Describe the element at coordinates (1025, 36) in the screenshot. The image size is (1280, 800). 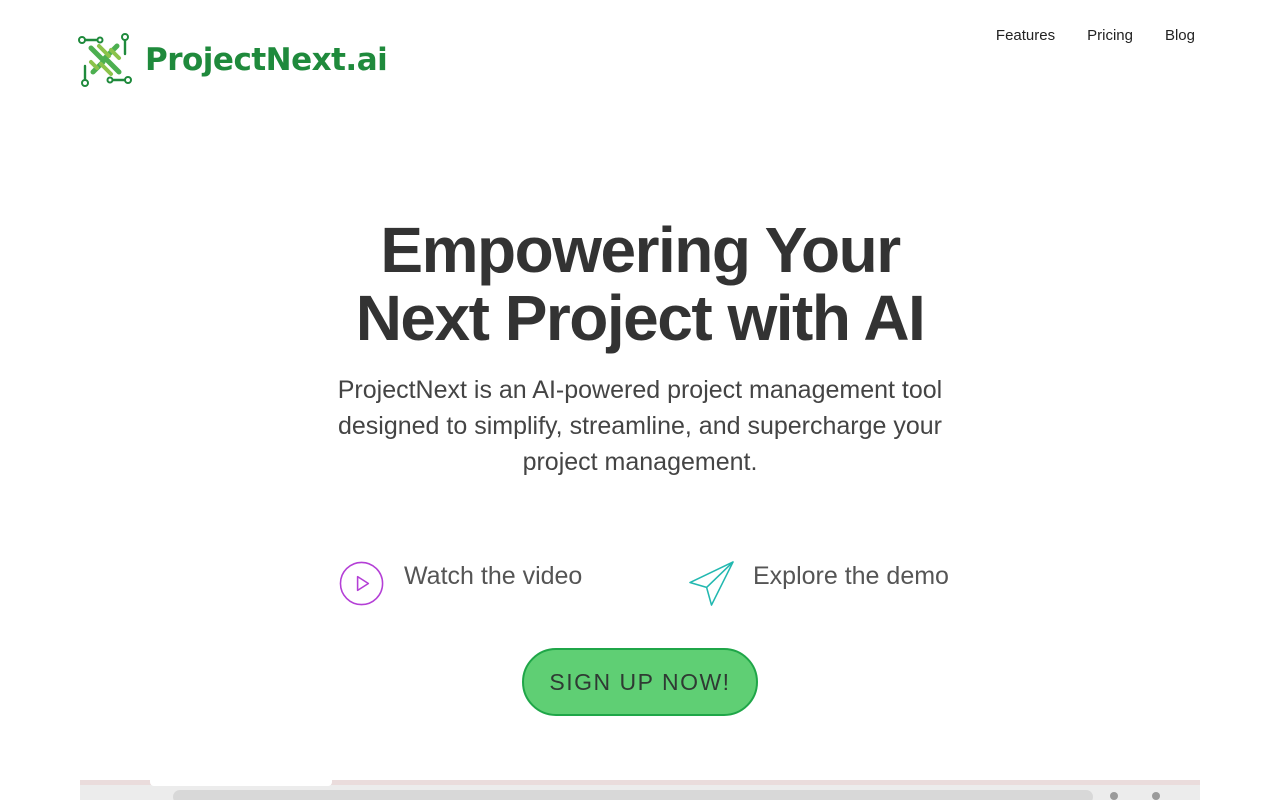
I see `nav-link-features: Features` at that location.